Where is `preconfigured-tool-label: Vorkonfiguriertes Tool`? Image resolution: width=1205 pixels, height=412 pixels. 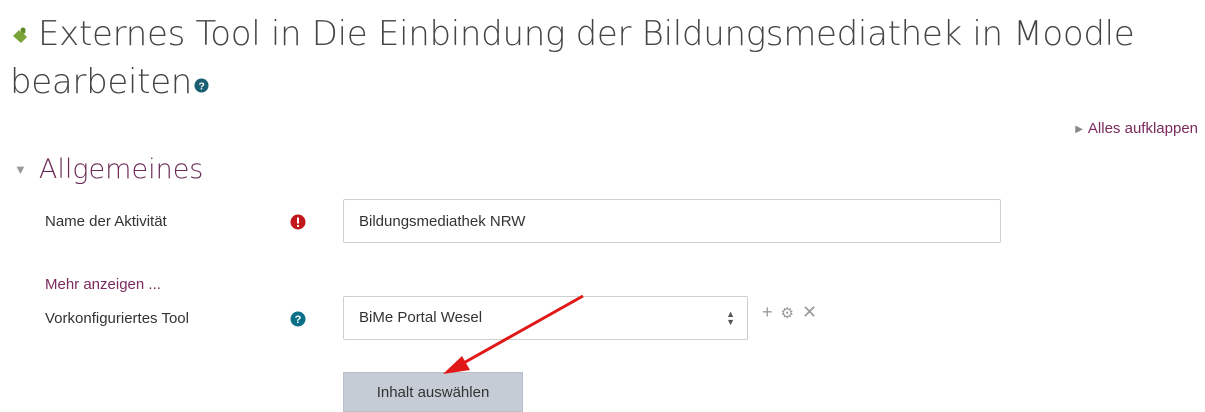
preconfigured-tool-label: Vorkonfiguriertes Tool is located at coordinates (117, 318).